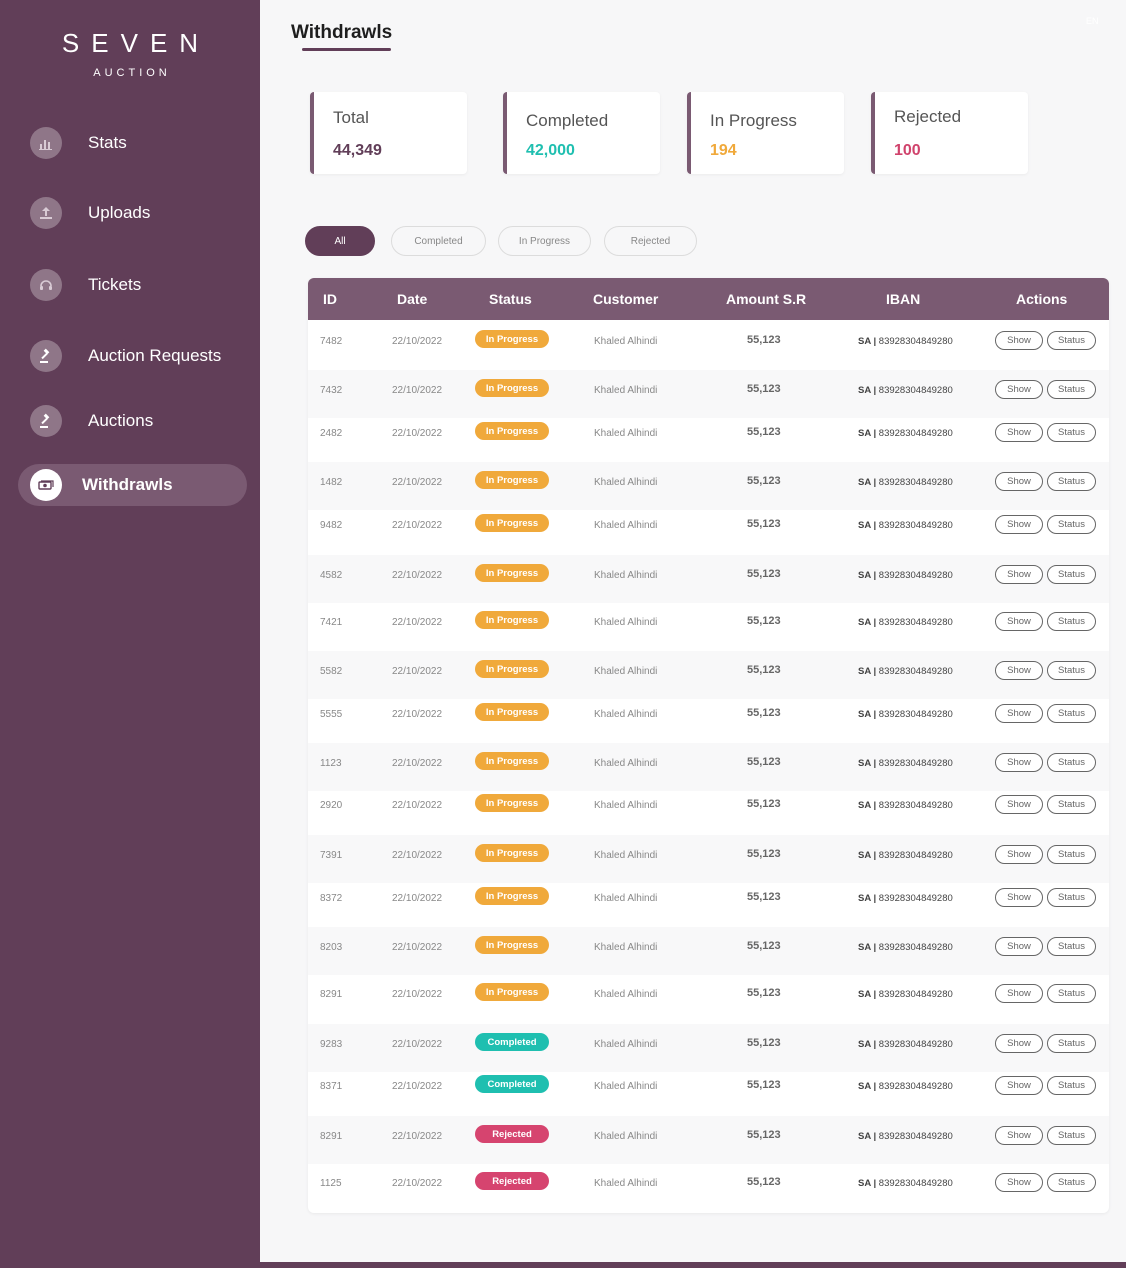  I want to click on sidebar-item-auctions: Auctions, so click(132, 421).